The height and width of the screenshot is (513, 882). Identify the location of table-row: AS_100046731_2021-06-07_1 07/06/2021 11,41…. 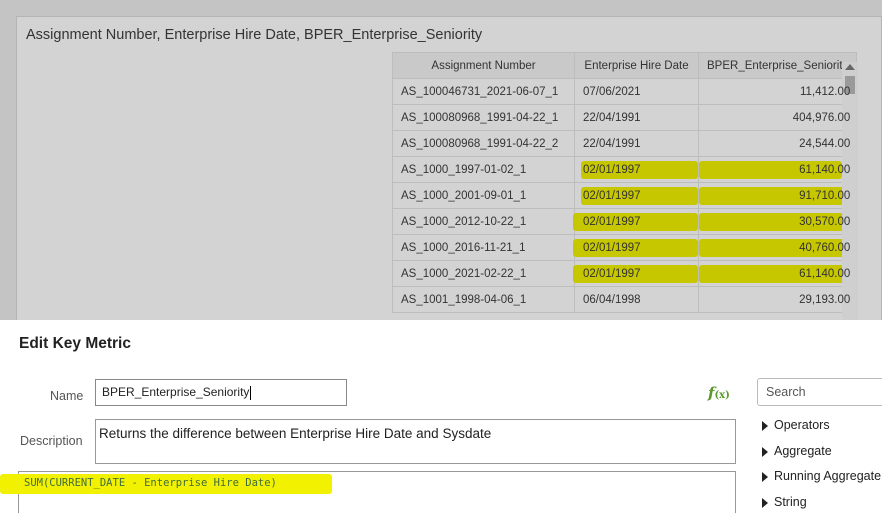
(625, 91).